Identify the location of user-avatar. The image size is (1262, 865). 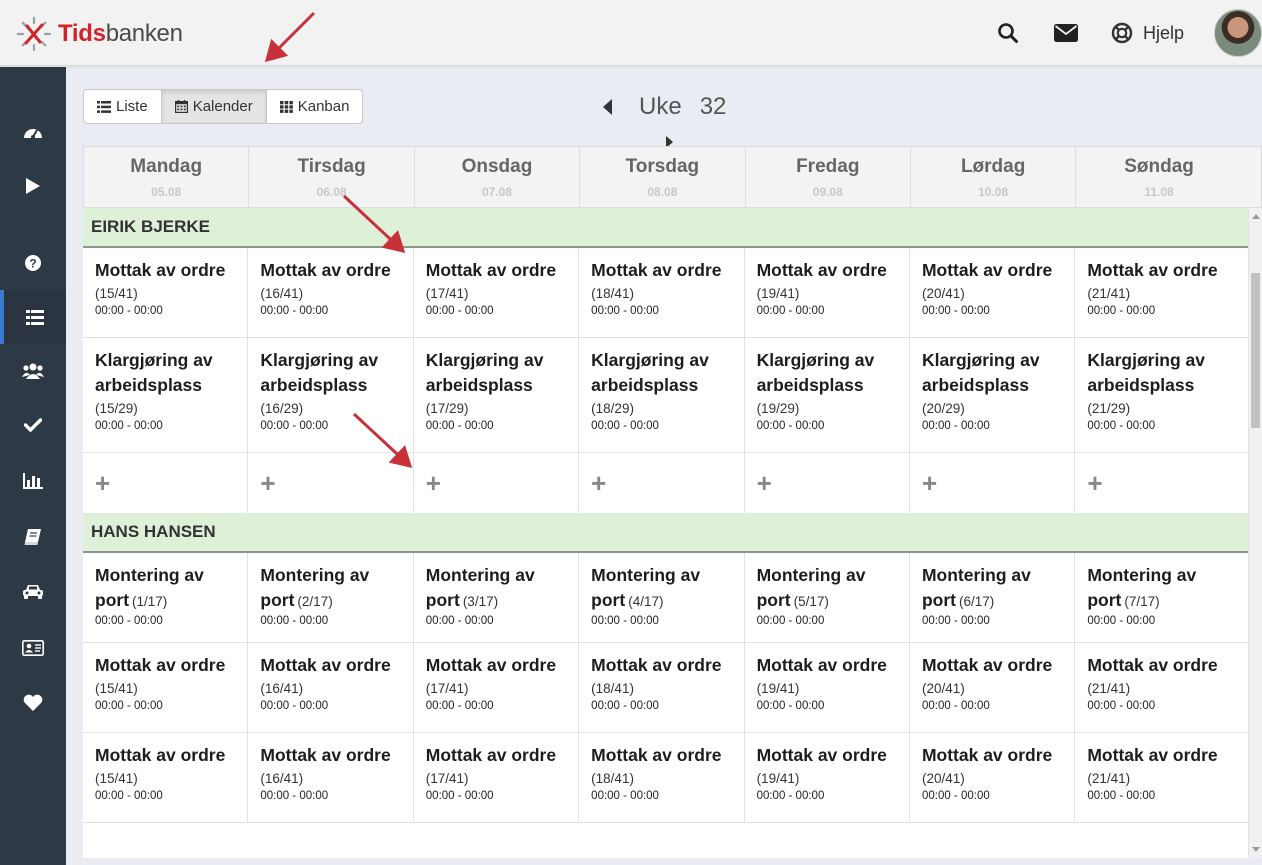
(1238, 33).